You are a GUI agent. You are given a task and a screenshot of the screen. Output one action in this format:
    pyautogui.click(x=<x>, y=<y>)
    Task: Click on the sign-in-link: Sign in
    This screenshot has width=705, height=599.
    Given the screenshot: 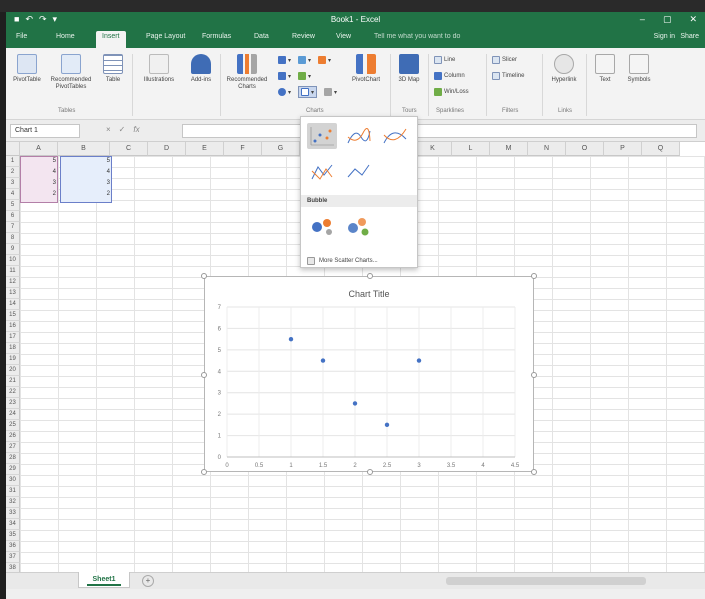 What is the action you would take?
    pyautogui.click(x=664, y=36)
    